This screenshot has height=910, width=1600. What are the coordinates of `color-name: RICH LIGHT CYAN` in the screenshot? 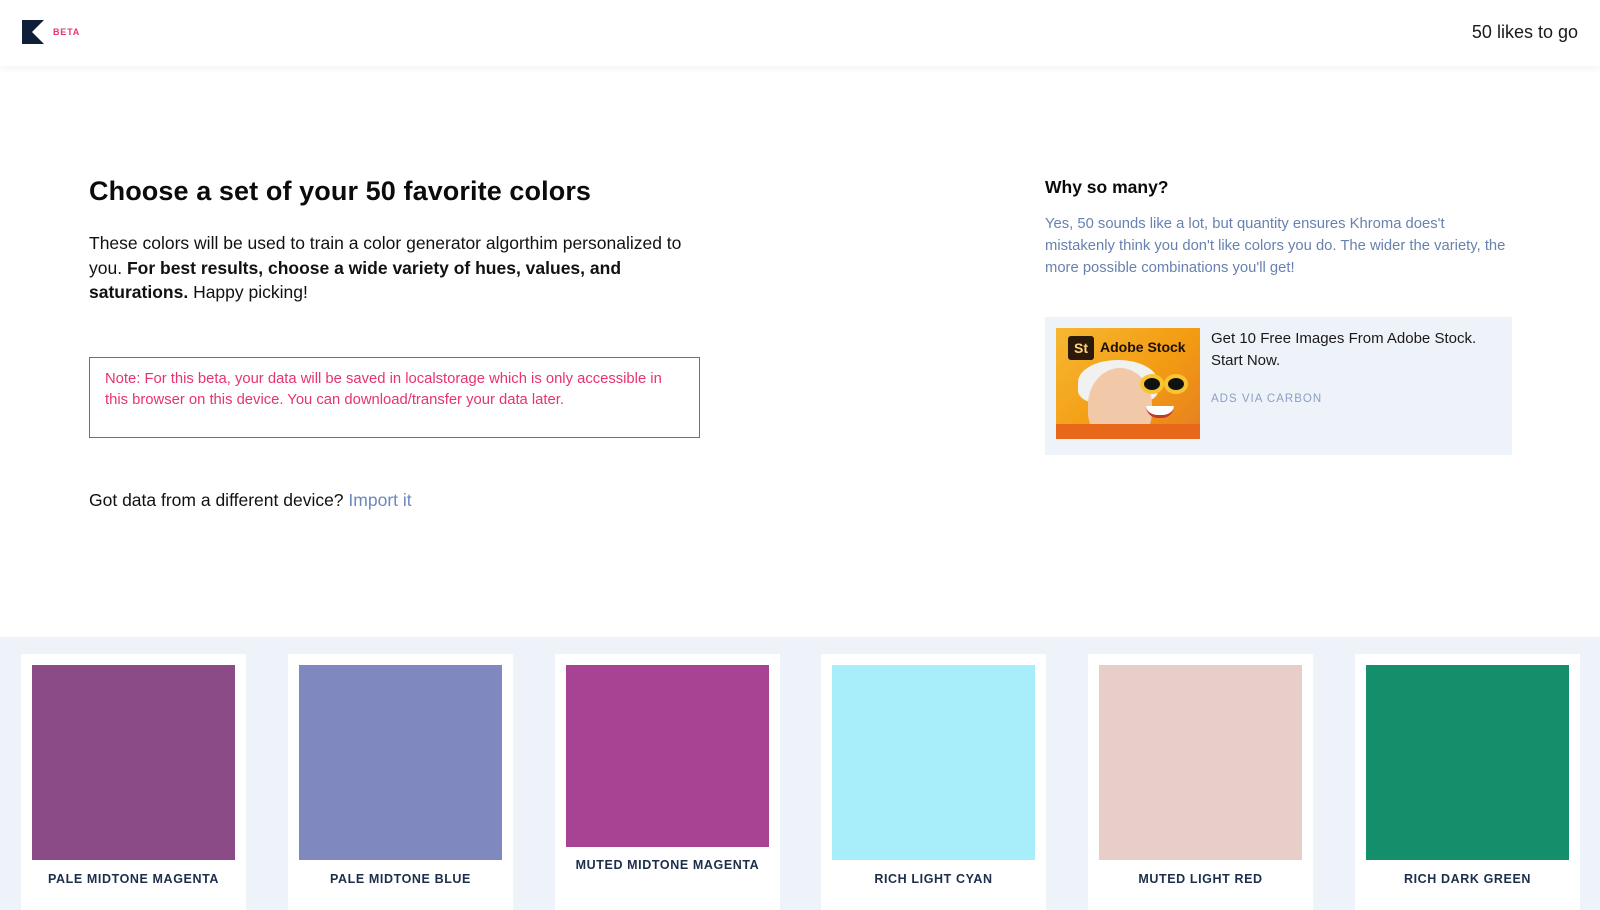 It's located at (933, 879).